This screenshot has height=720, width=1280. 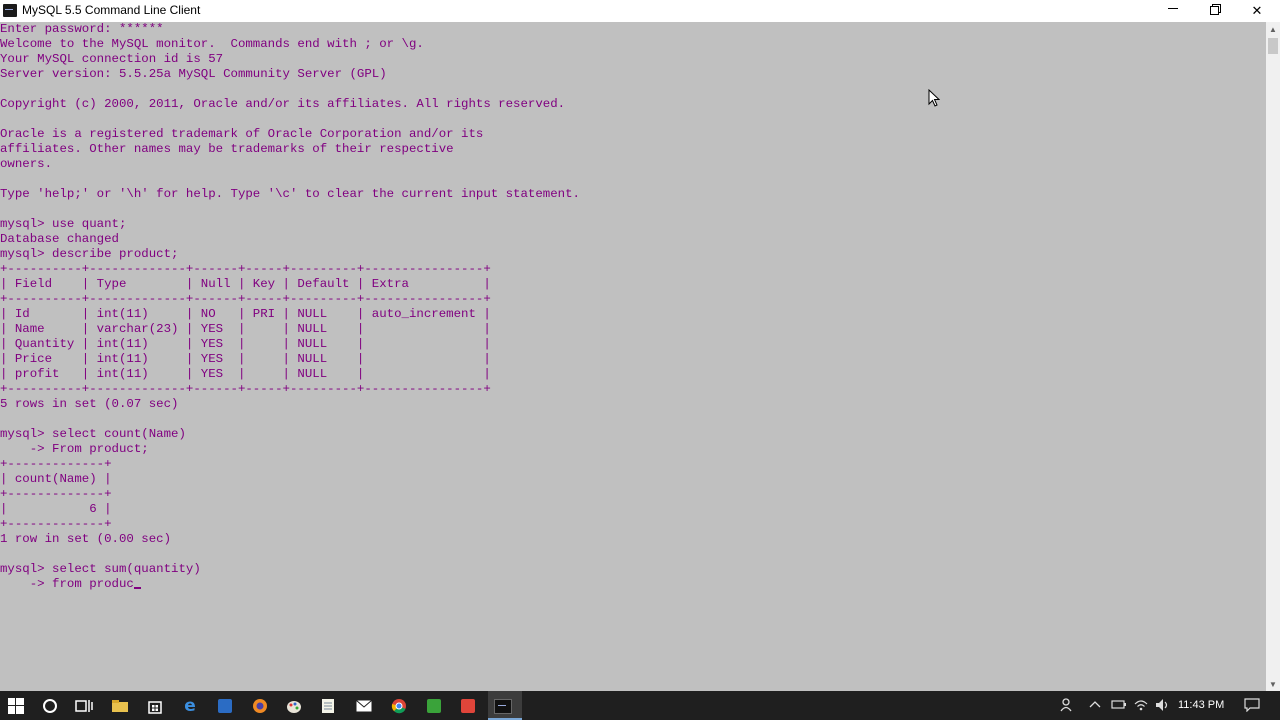 I want to click on minimize-button, so click(x=1173, y=11).